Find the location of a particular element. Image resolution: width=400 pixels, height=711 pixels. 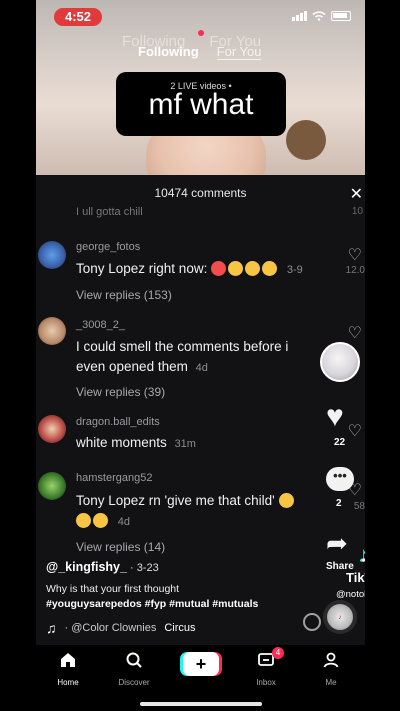

angry-emoji-icon is located at coordinates (219, 268).